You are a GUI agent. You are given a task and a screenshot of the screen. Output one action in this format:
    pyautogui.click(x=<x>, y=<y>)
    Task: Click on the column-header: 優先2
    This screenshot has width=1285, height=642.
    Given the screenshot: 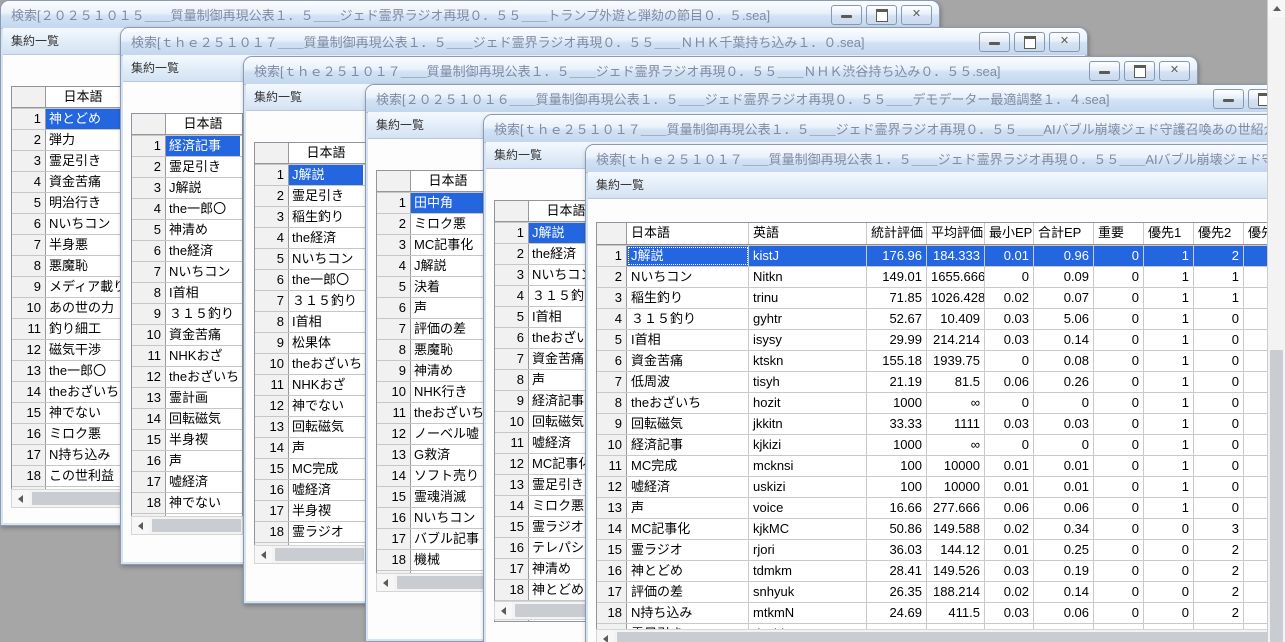 What is the action you would take?
    pyautogui.click(x=1219, y=233)
    